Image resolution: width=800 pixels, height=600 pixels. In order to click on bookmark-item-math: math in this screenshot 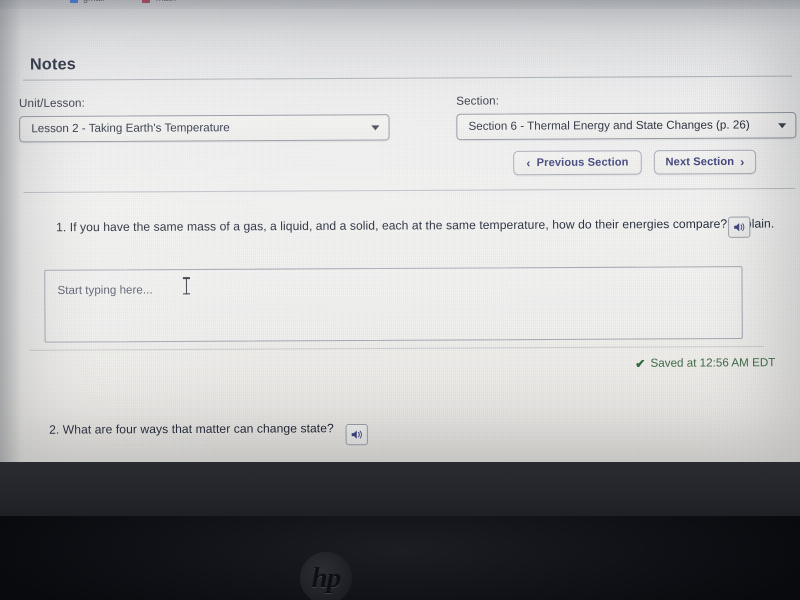, I will do `click(166, 1)`.